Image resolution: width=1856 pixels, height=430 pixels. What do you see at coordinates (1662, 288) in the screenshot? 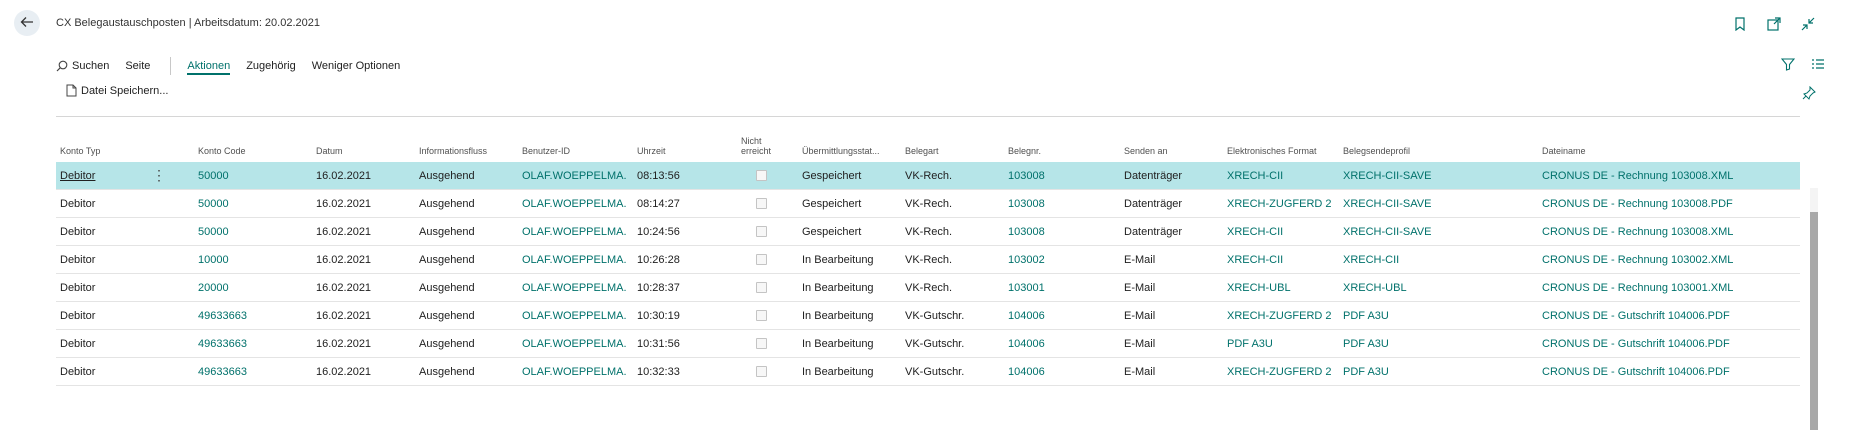
I see `cell-datei: CRONUS DE - Rechnung 103001.XML` at bounding box center [1662, 288].